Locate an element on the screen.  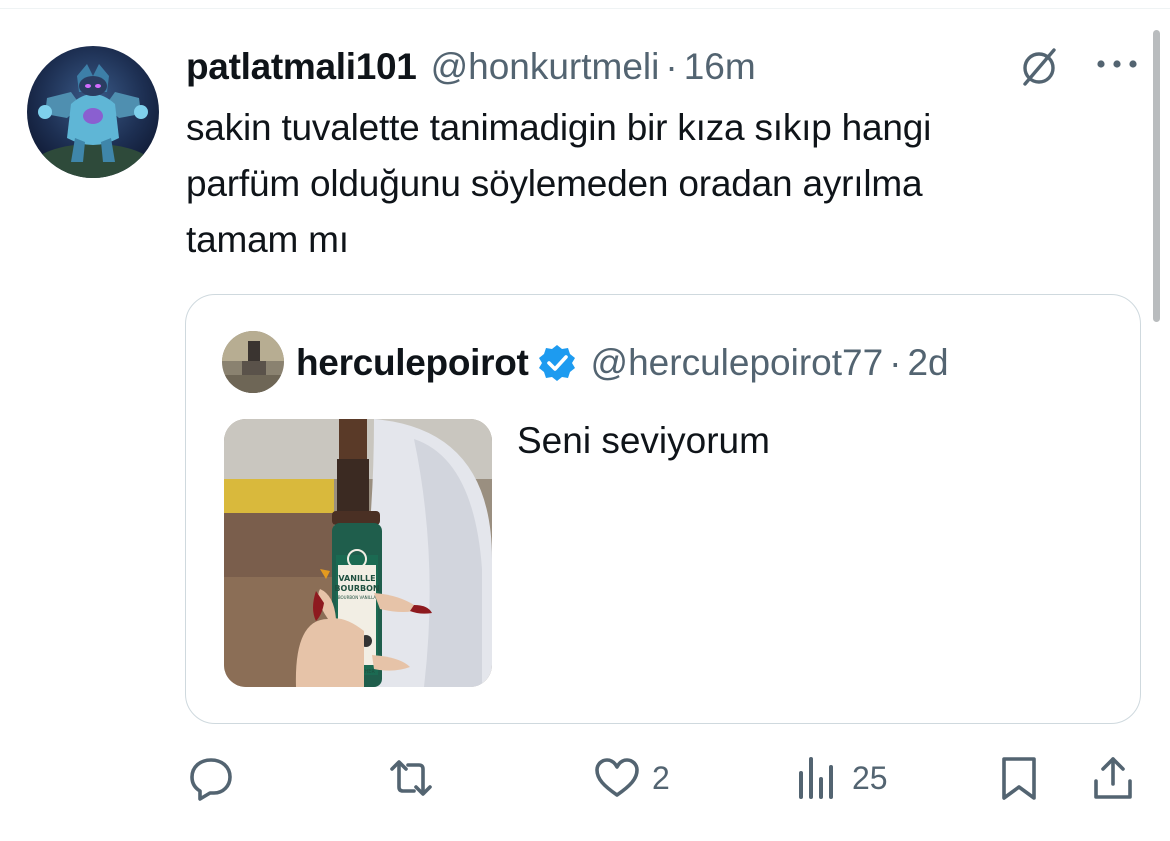
like-button: 2 is located at coordinates (631, 778).